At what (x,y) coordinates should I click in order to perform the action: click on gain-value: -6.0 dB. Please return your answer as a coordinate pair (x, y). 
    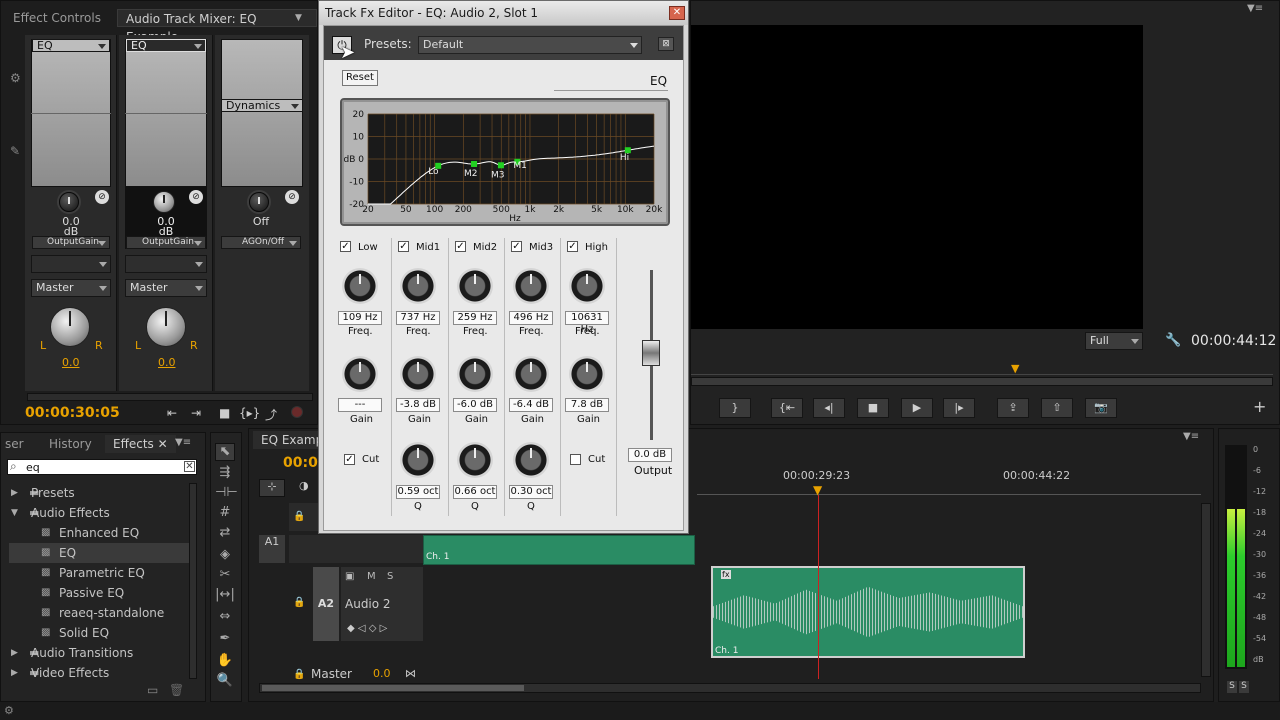
    Looking at the image, I should click on (475, 405).